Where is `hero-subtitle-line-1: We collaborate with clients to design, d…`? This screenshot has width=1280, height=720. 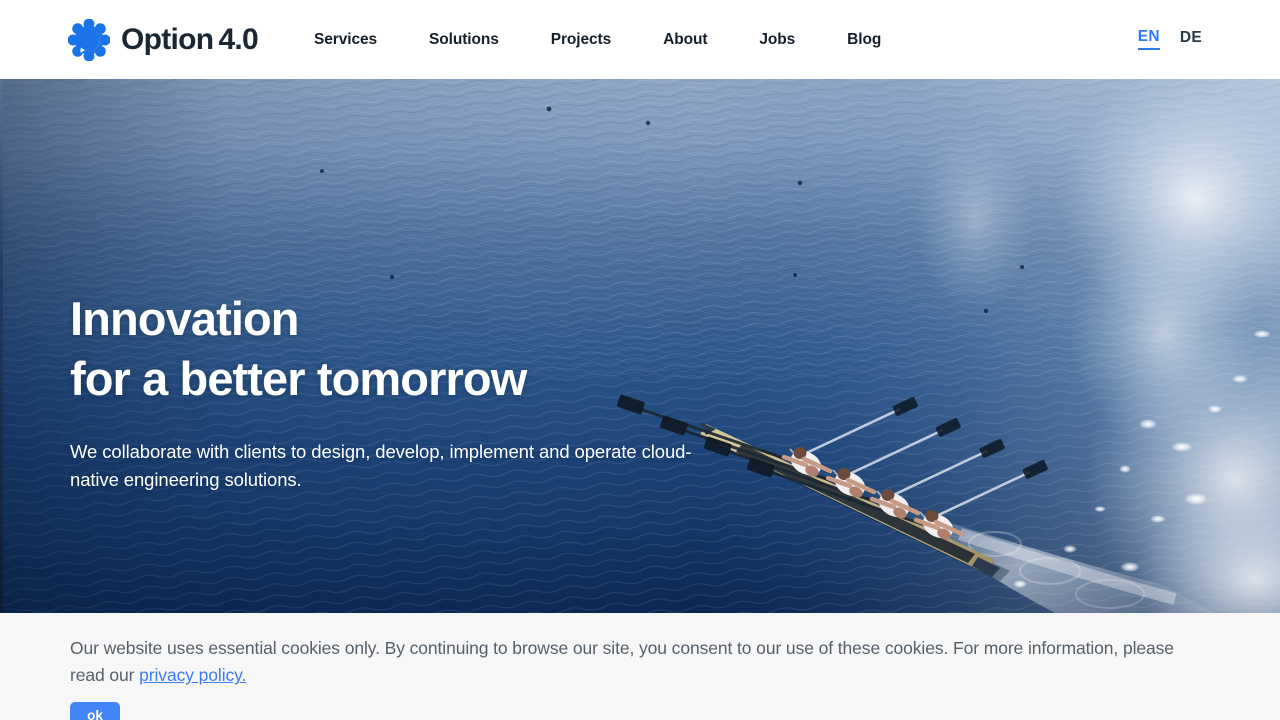 hero-subtitle-line-1: We collaborate with clients to design, d… is located at coordinates (353, 452).